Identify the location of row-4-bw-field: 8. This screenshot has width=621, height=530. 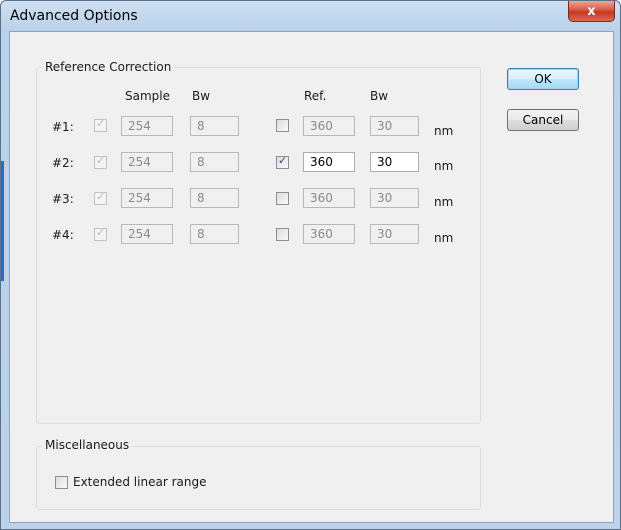
(214, 234).